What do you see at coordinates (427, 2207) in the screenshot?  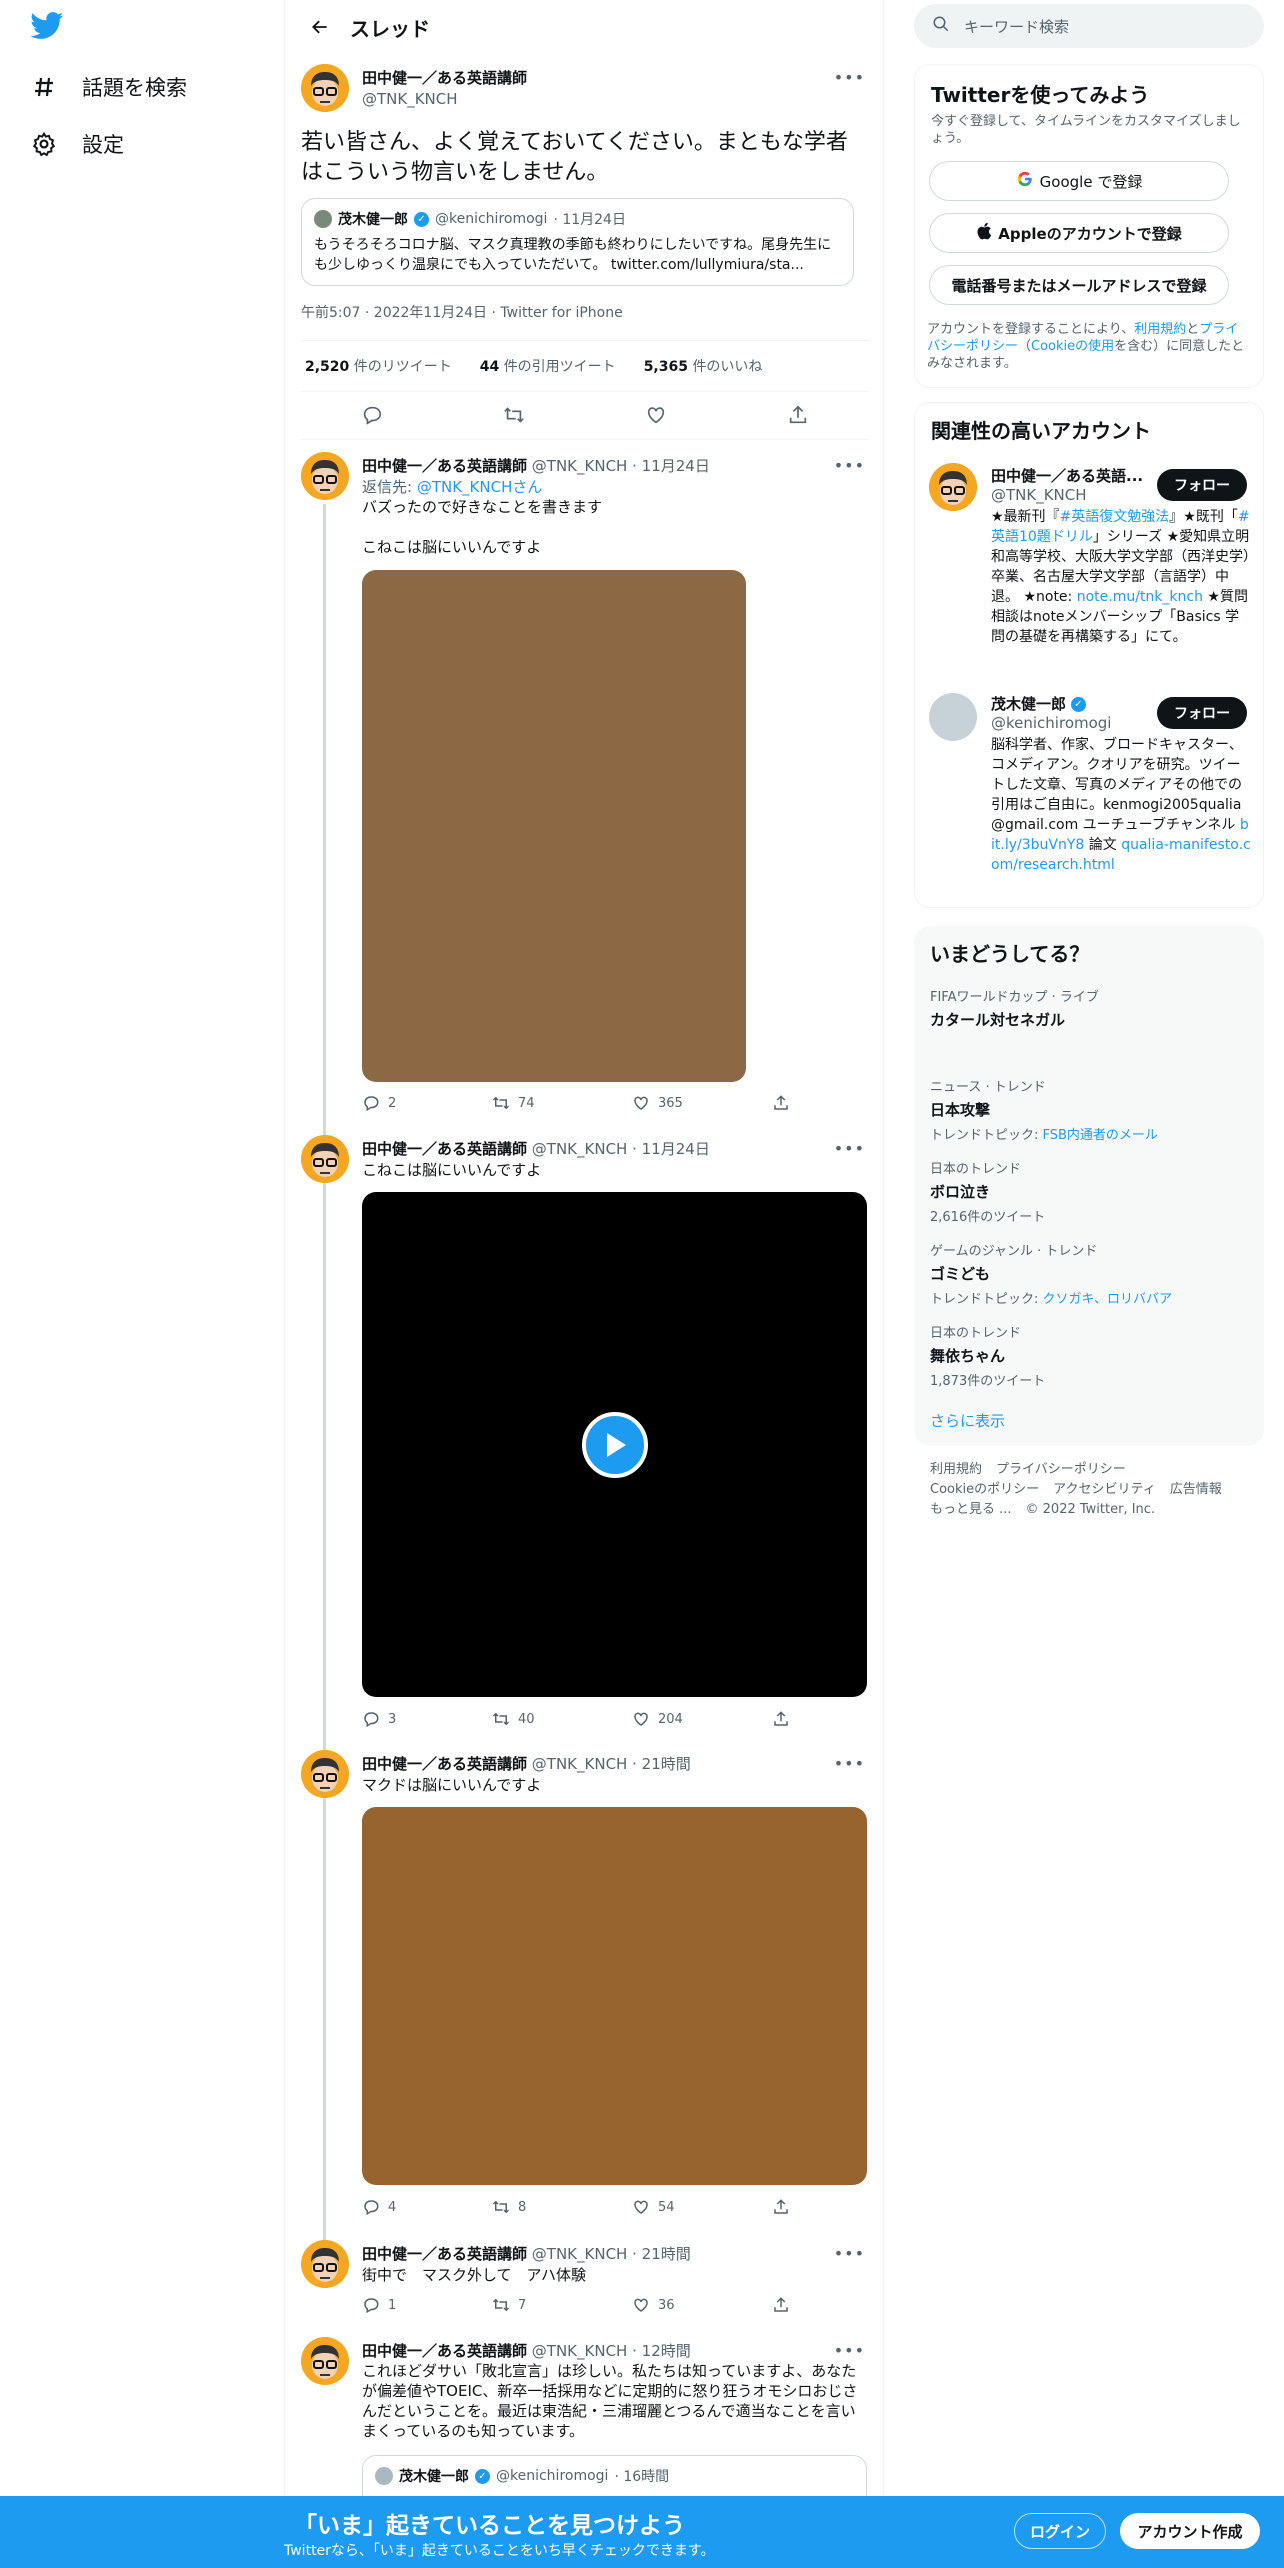 I see `reply-button: 4` at bounding box center [427, 2207].